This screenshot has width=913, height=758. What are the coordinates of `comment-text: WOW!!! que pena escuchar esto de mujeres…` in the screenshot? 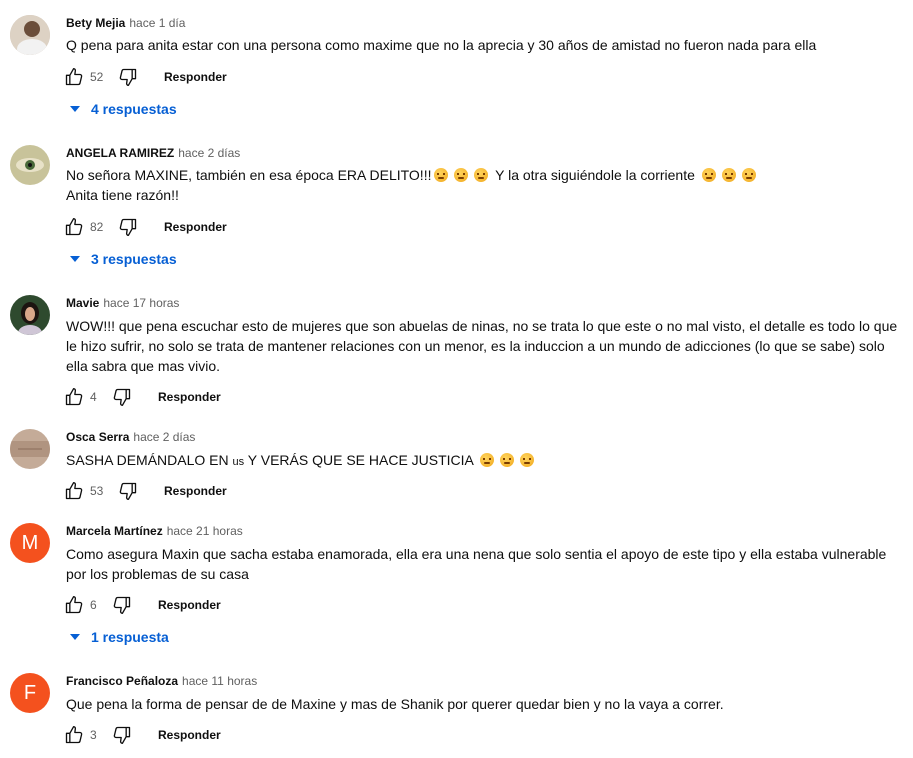 It's located at (482, 346).